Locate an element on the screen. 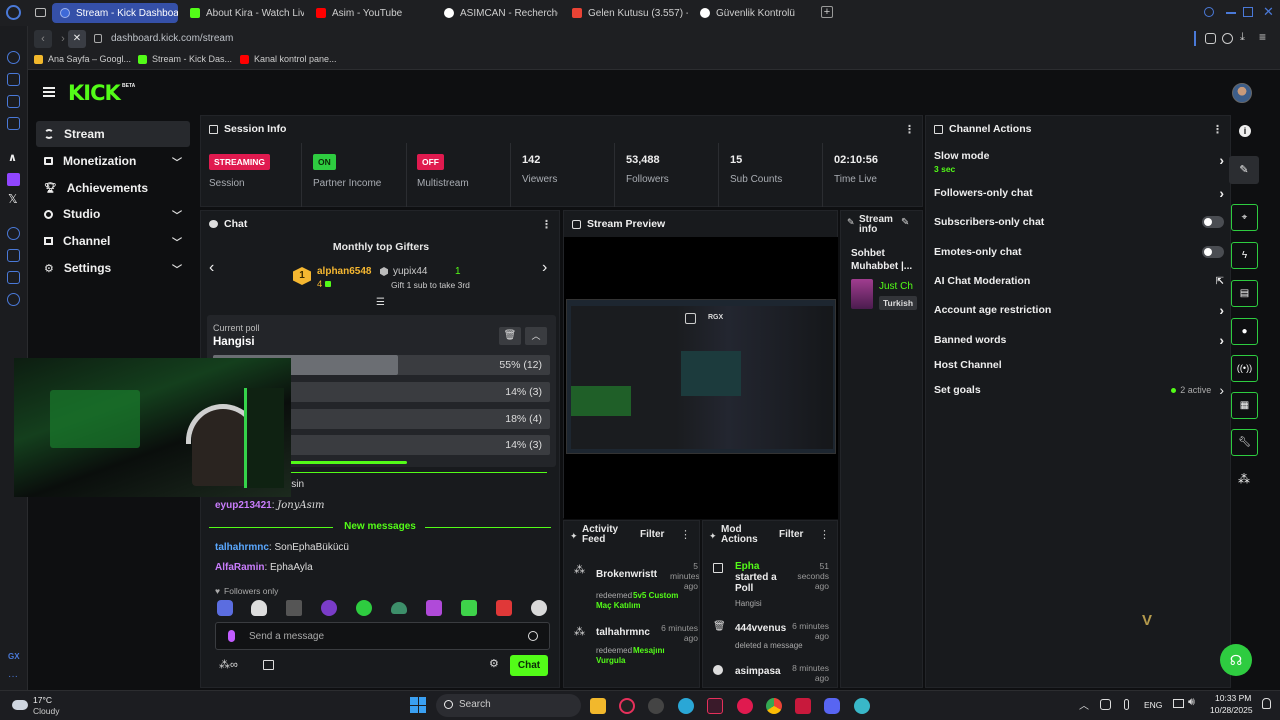 This screenshot has height=720, width=1280. extensions-icon is located at coordinates (1210, 38).